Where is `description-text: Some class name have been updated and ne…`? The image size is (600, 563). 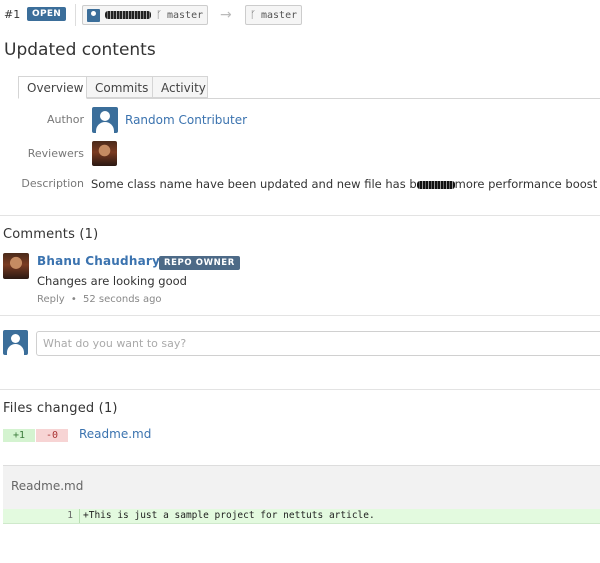
description-text: Some class name have been updated and ne… is located at coordinates (344, 184).